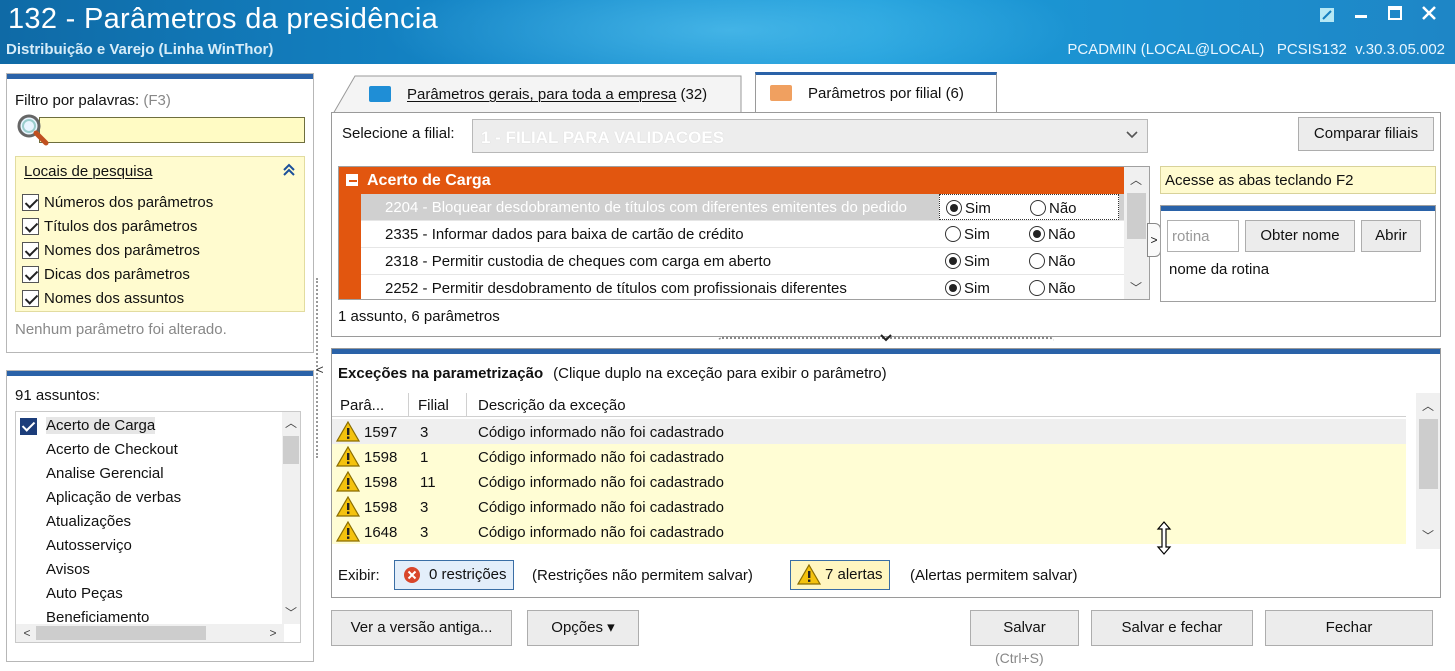  I want to click on tab-label: Parâmetros gerais, para toda a empresa, so click(542, 94).